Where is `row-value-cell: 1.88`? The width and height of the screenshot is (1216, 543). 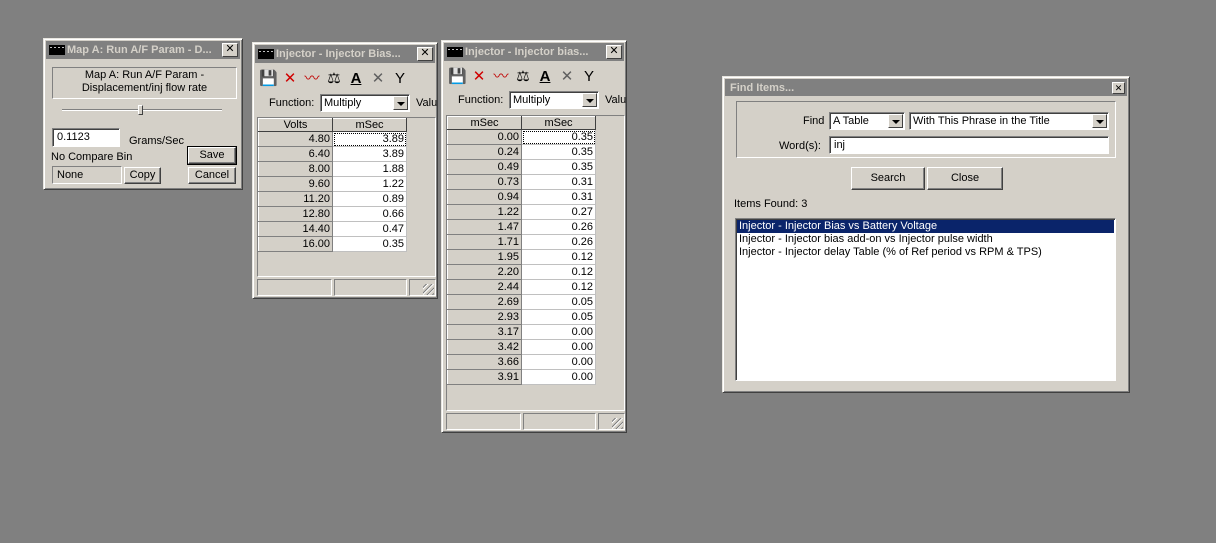 row-value-cell: 1.88 is located at coordinates (369, 169).